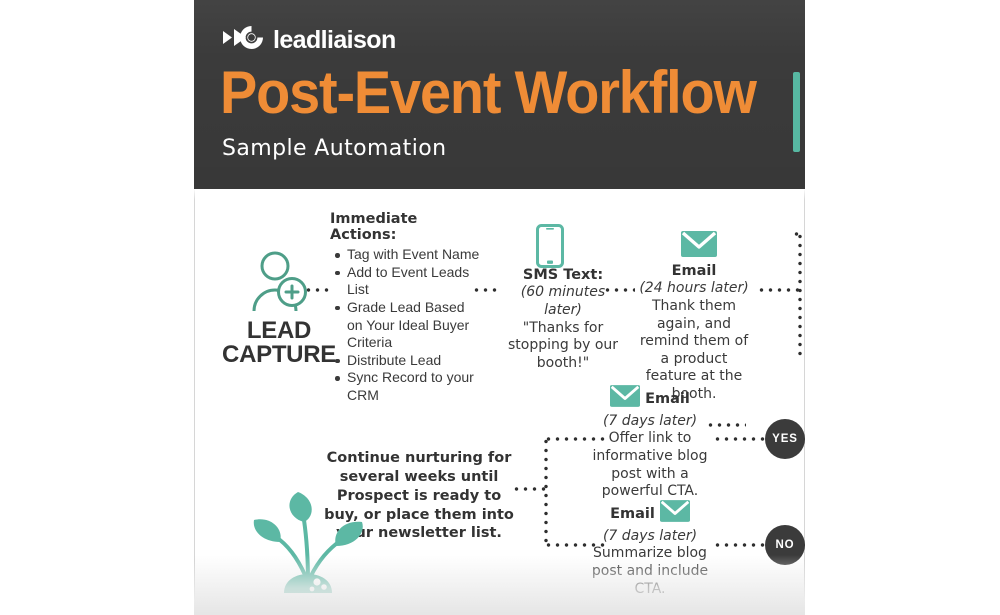 The width and height of the screenshot is (1000, 615). Describe the element at coordinates (530, 489) in the screenshot. I see `connector-bracket-to-nurture` at that location.